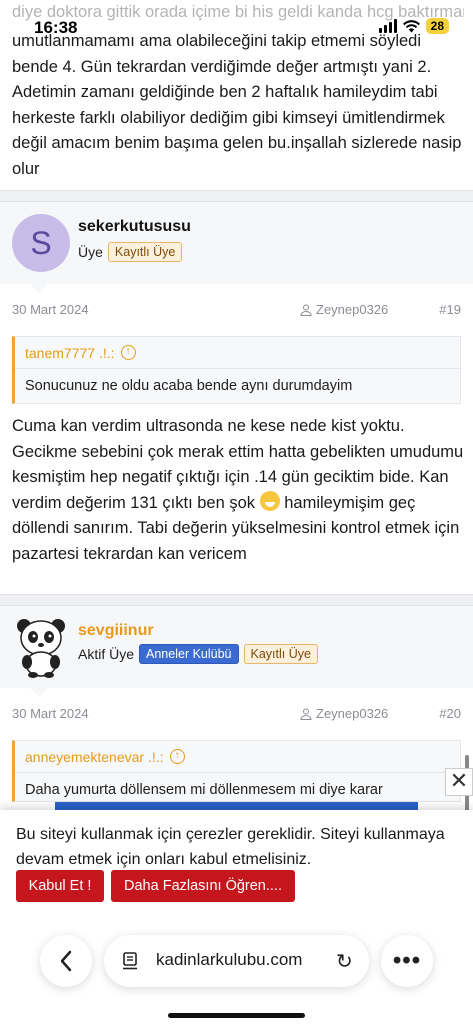 The width and height of the screenshot is (473, 1024). I want to click on avatar: S, so click(41, 243).